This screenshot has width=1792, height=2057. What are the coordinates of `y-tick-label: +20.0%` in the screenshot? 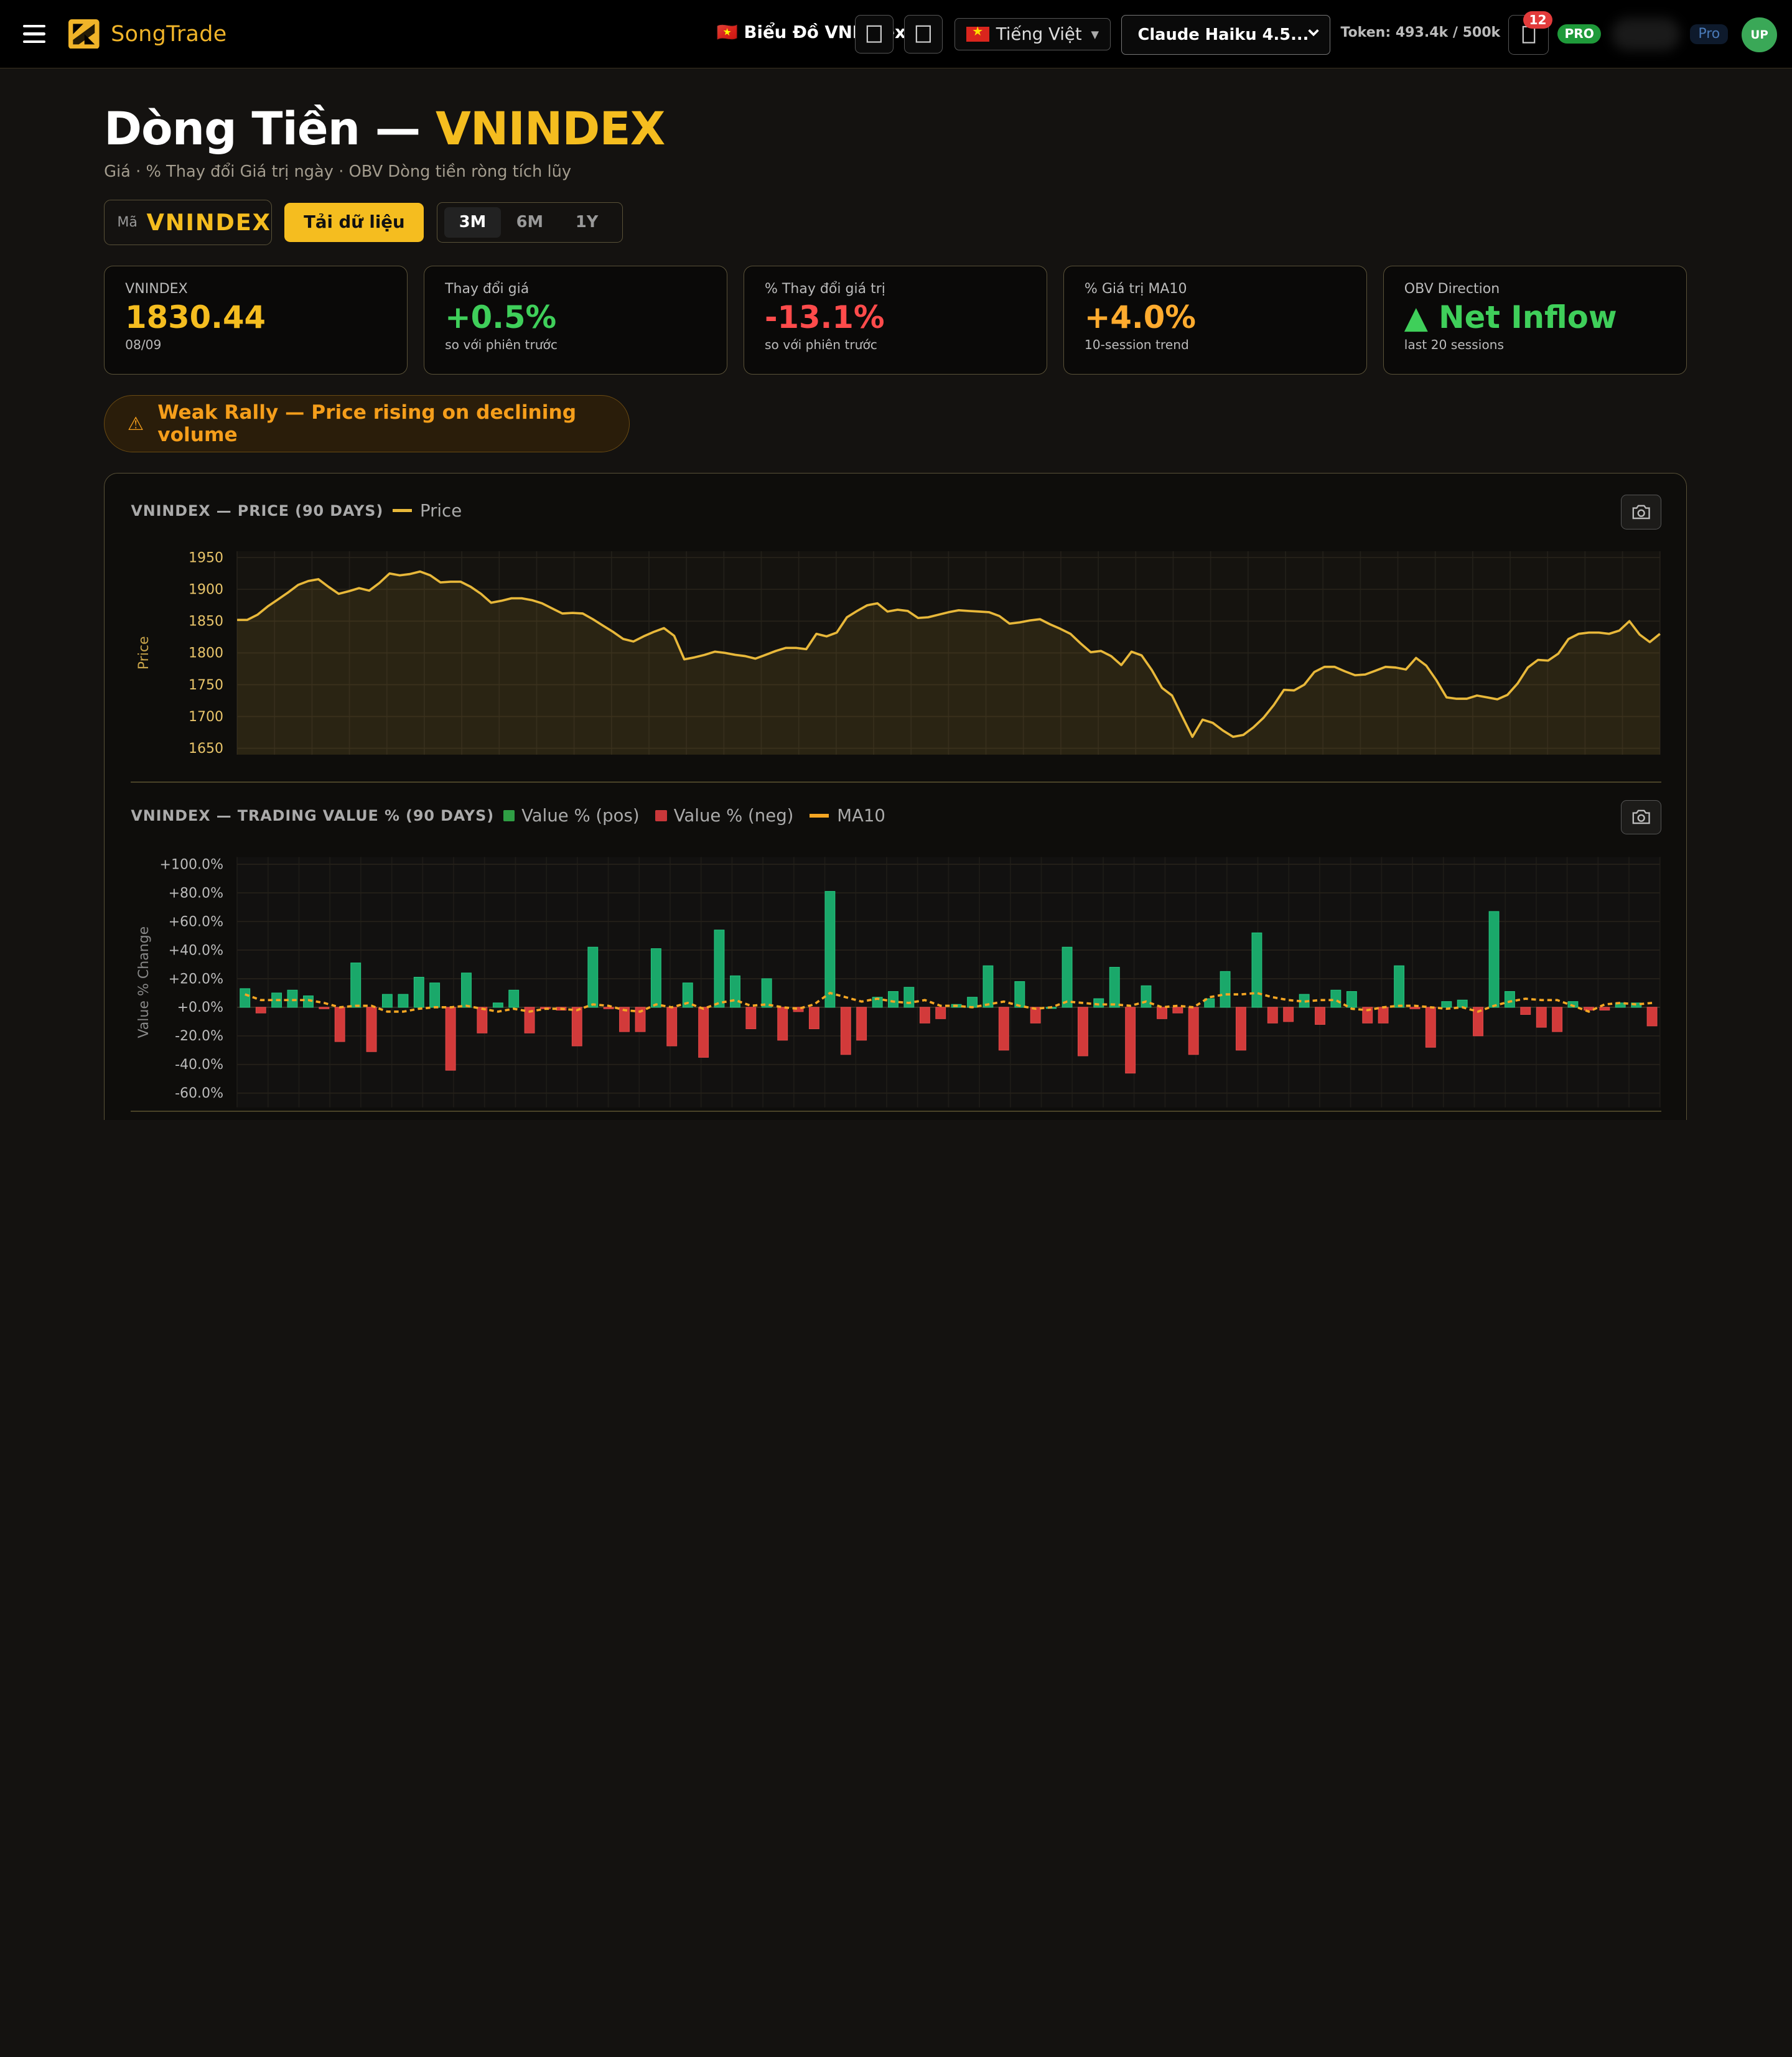 It's located at (196, 979).